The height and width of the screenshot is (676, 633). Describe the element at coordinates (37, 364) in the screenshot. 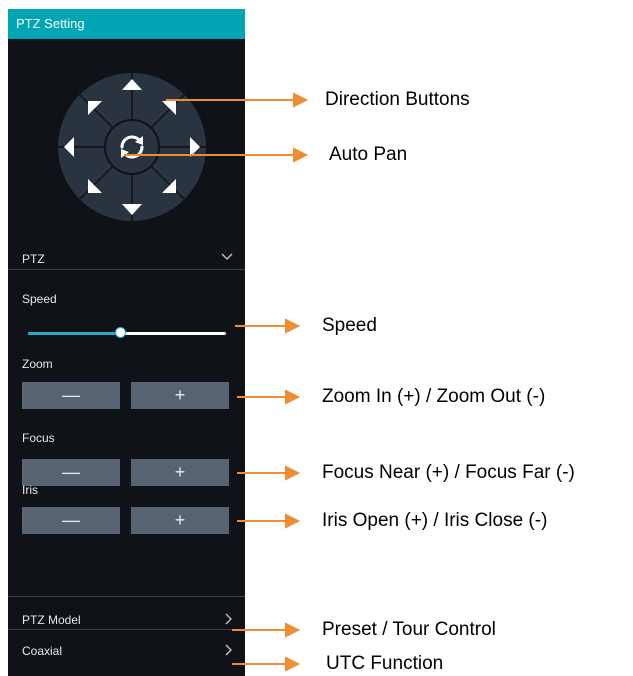

I see `zoom-label: Zoom` at that location.